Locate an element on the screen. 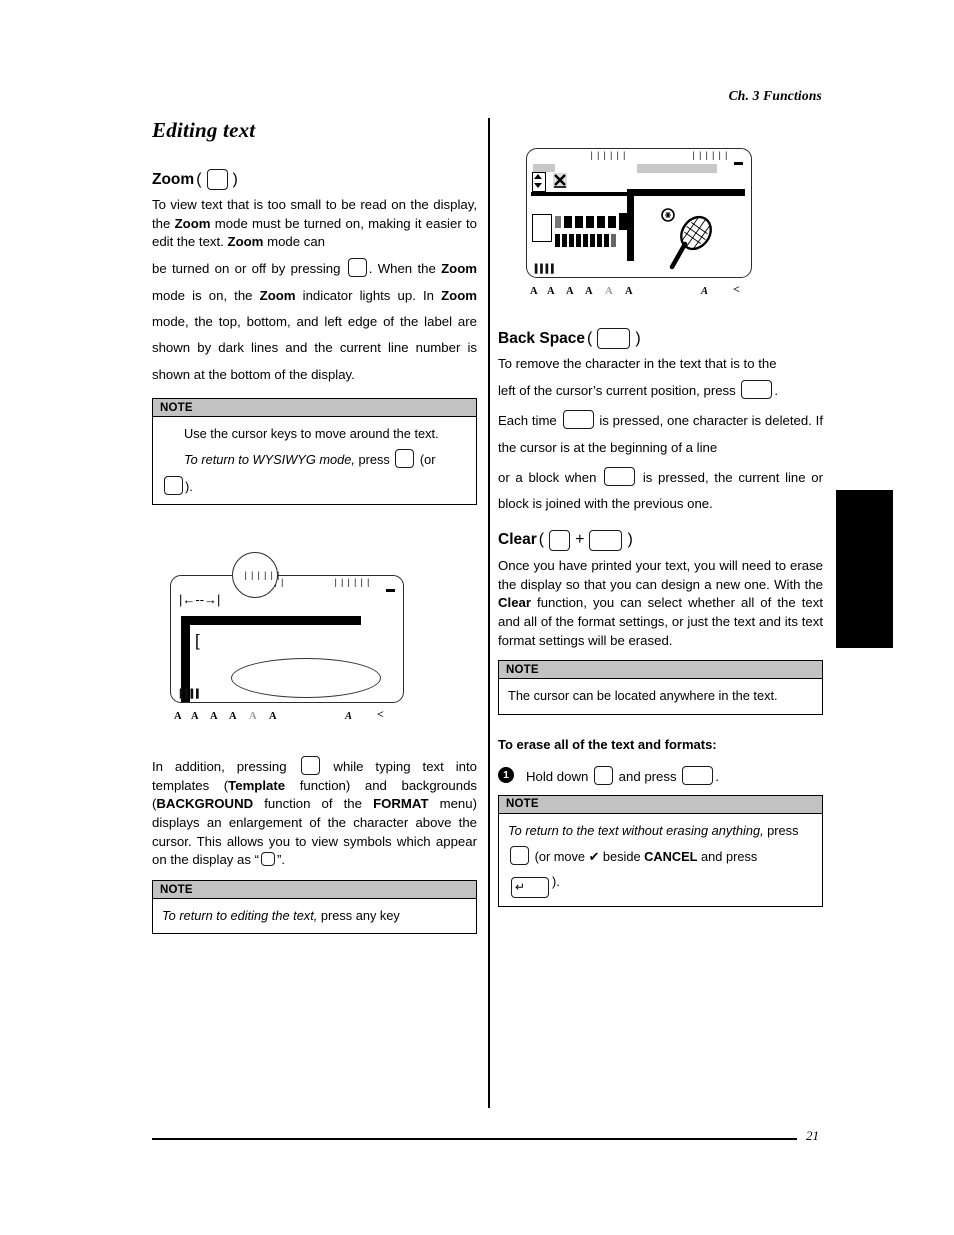  note4-line-3: ↵). is located at coordinates (660, 885).